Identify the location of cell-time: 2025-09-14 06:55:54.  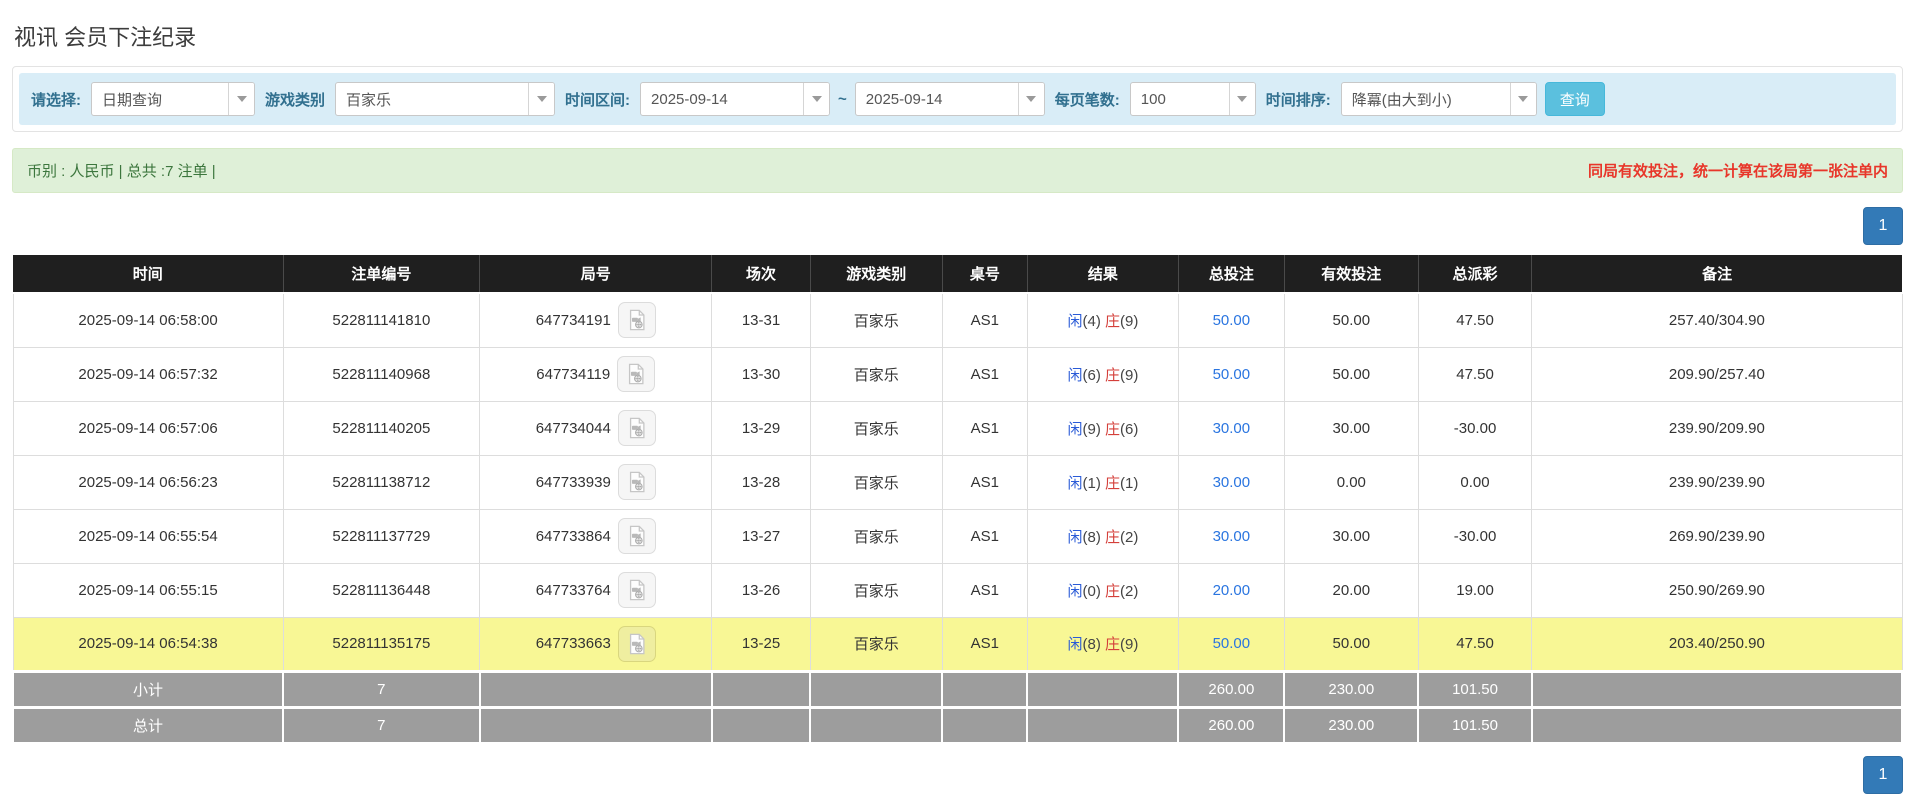
(148, 536).